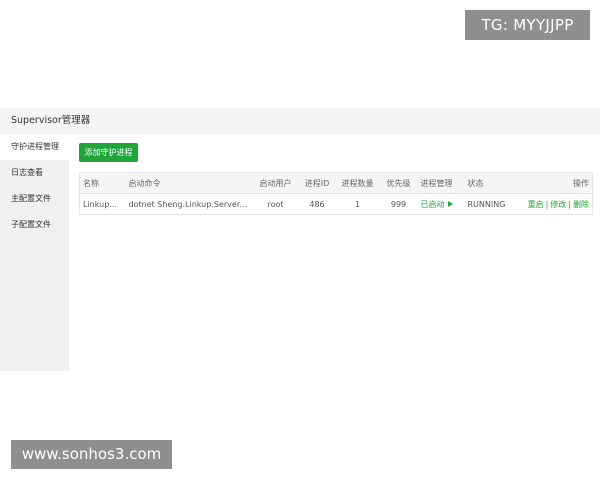 This screenshot has width=600, height=480. What do you see at coordinates (494, 183) in the screenshot?
I see `col-header-status: 状态` at bounding box center [494, 183].